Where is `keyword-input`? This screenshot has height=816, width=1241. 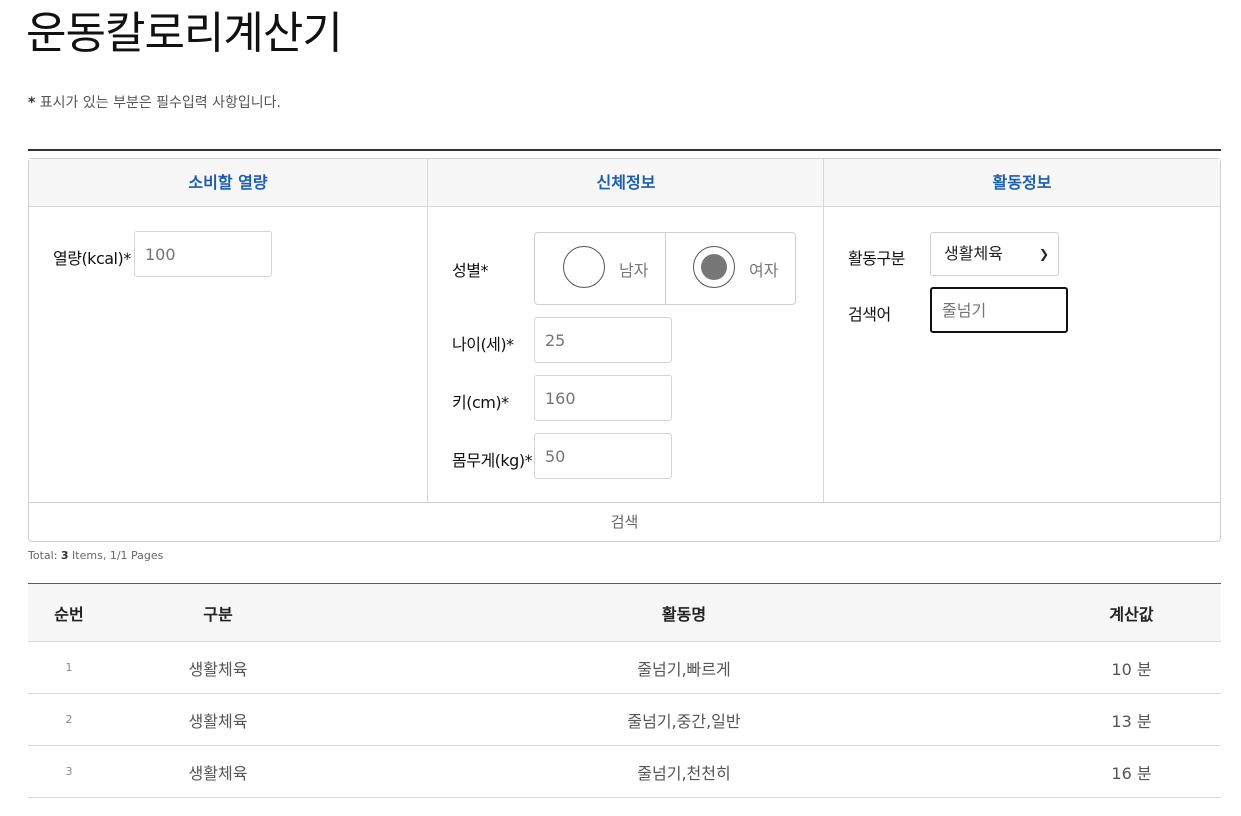
keyword-input is located at coordinates (999, 310).